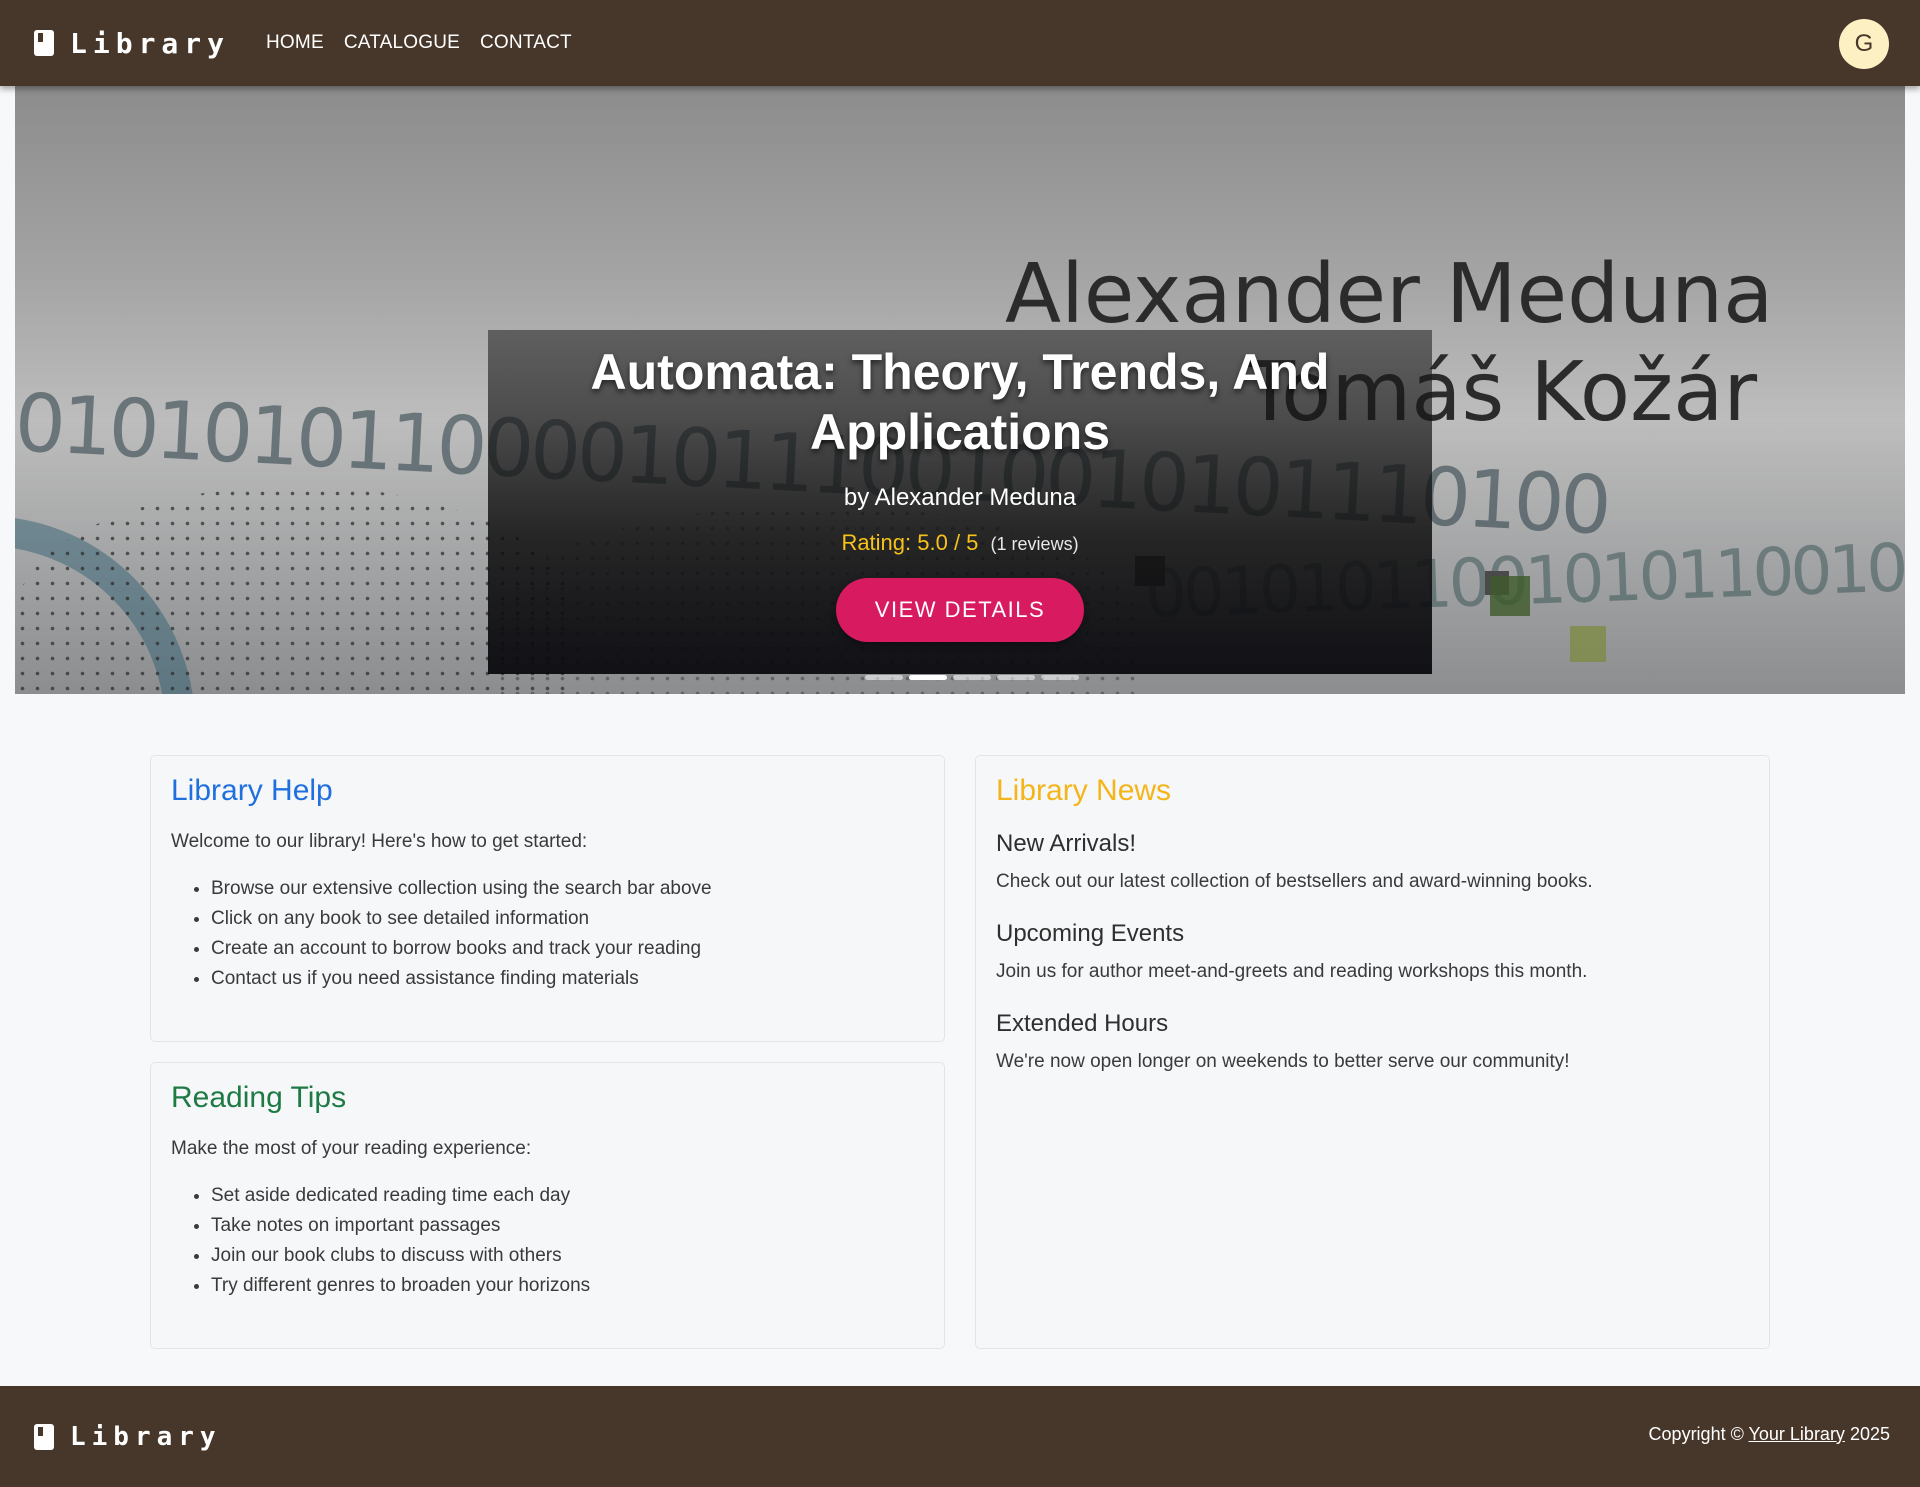 The image size is (1920, 1487). What do you see at coordinates (1090, 933) in the screenshot?
I see `news-heading: Upcoming Events` at bounding box center [1090, 933].